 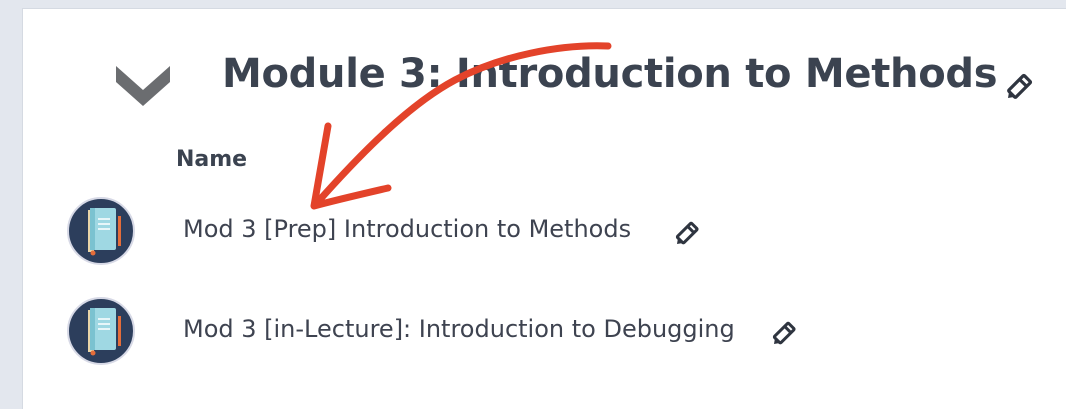 I want to click on collapse-toggle-button, so click(x=143, y=84).